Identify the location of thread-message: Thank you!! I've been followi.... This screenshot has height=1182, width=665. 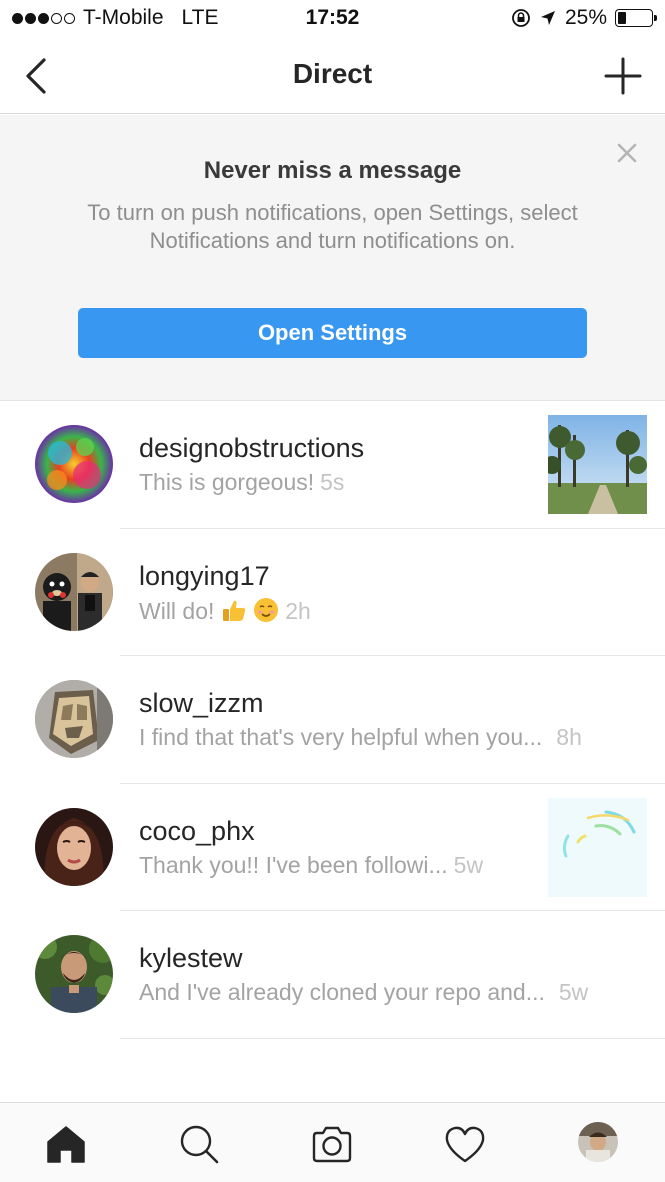
(293, 864).